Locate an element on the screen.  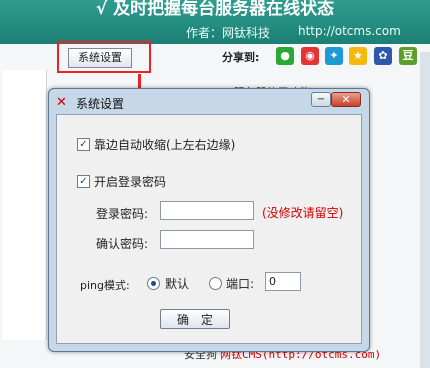
left-panel is located at coordinates (24, 205).